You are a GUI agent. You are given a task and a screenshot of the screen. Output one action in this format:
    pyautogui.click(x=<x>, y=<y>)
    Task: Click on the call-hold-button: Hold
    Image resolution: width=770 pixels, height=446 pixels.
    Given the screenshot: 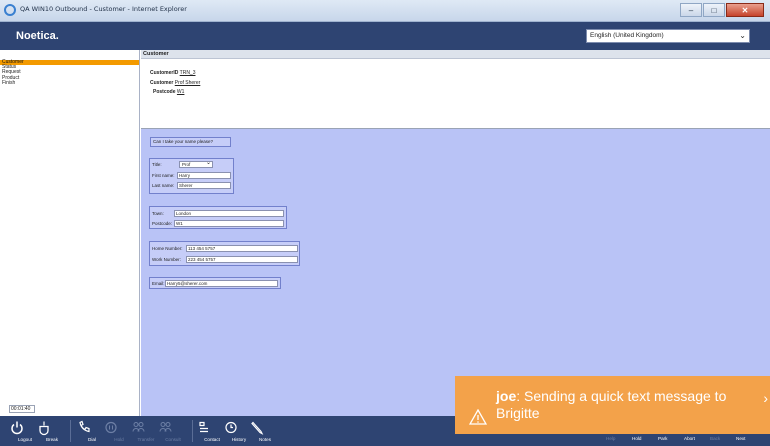 What is the action you would take?
    pyautogui.click(x=636, y=438)
    